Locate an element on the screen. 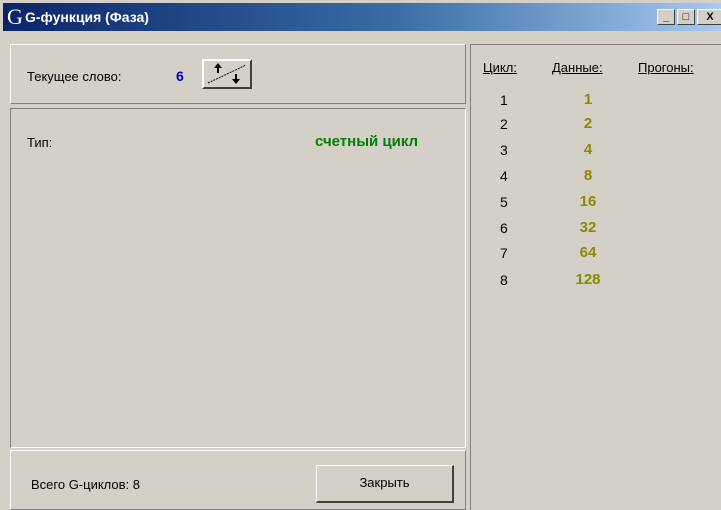 Image resolution: width=721 pixels, height=510 pixels. data-cell: 16 is located at coordinates (588, 201).